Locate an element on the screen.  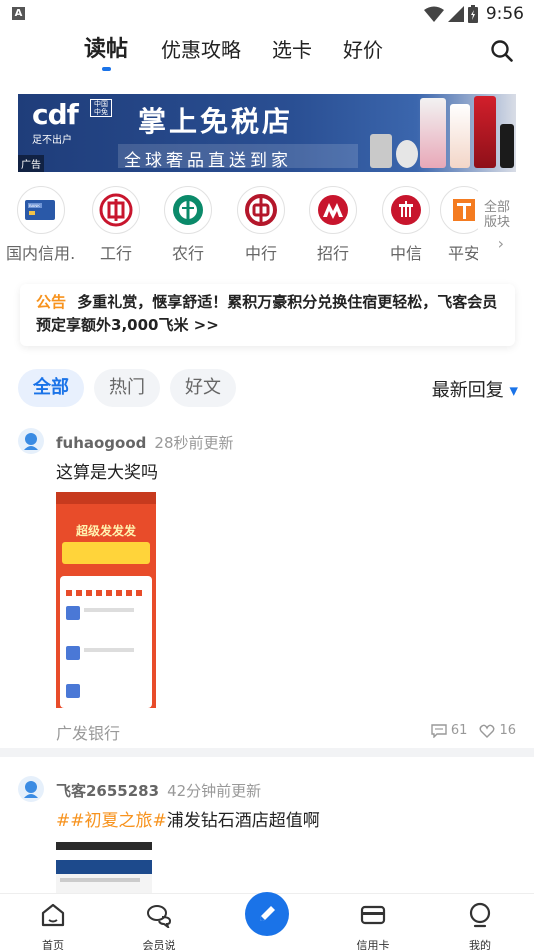
status-indicators: 9:56 is located at coordinates (473, 14).